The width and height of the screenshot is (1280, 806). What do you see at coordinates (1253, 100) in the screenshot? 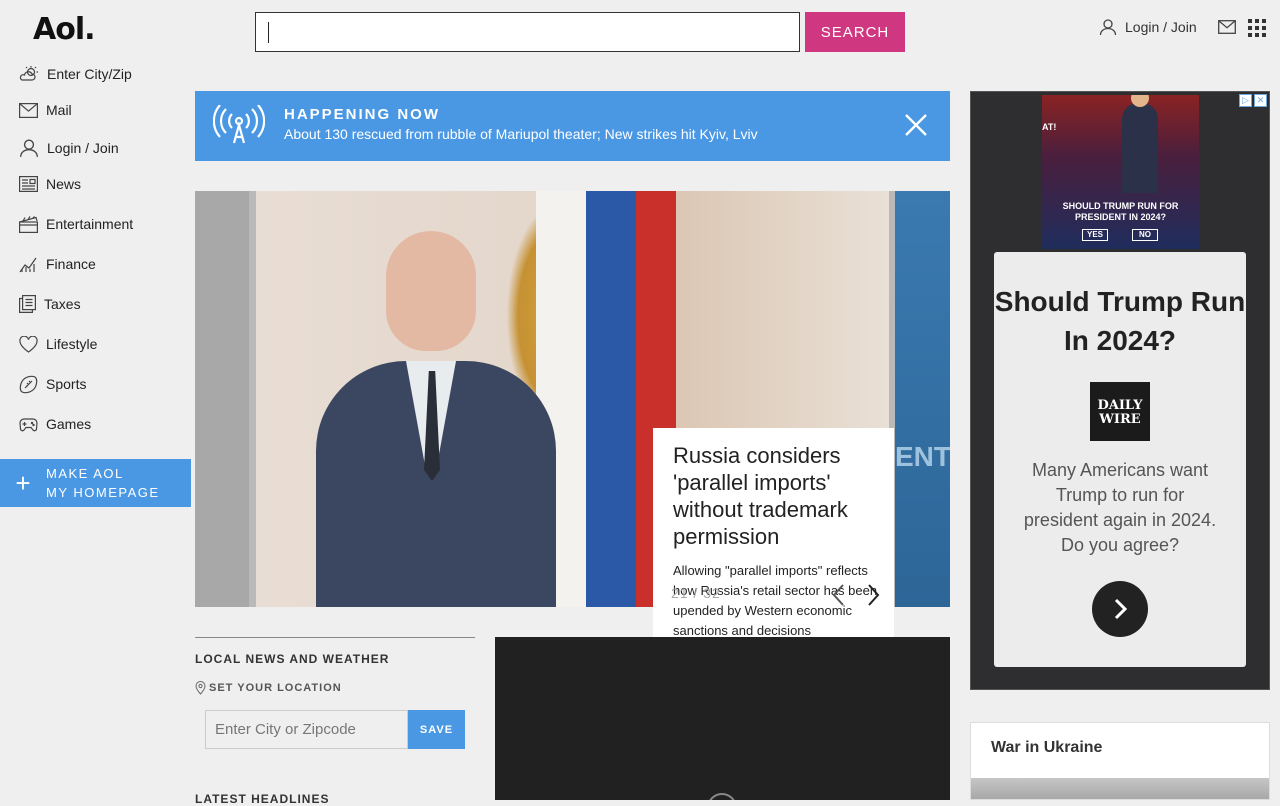
I see `adchoices-badge: ▷ ✕` at bounding box center [1253, 100].